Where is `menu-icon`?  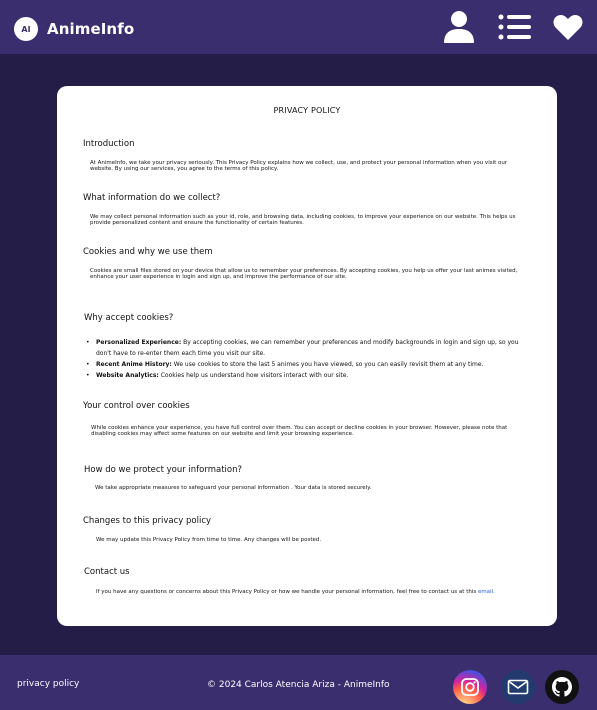 menu-icon is located at coordinates (515, 27).